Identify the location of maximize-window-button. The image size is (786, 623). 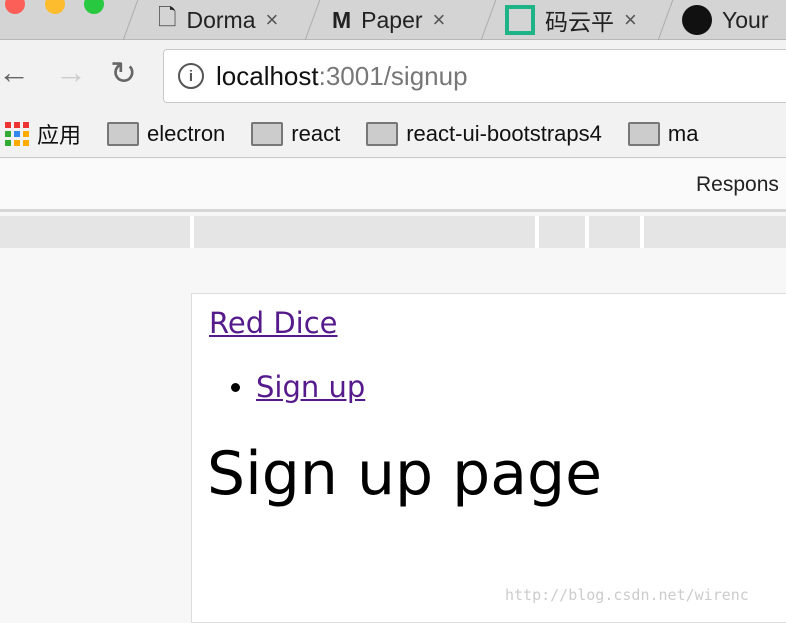
(94, 7).